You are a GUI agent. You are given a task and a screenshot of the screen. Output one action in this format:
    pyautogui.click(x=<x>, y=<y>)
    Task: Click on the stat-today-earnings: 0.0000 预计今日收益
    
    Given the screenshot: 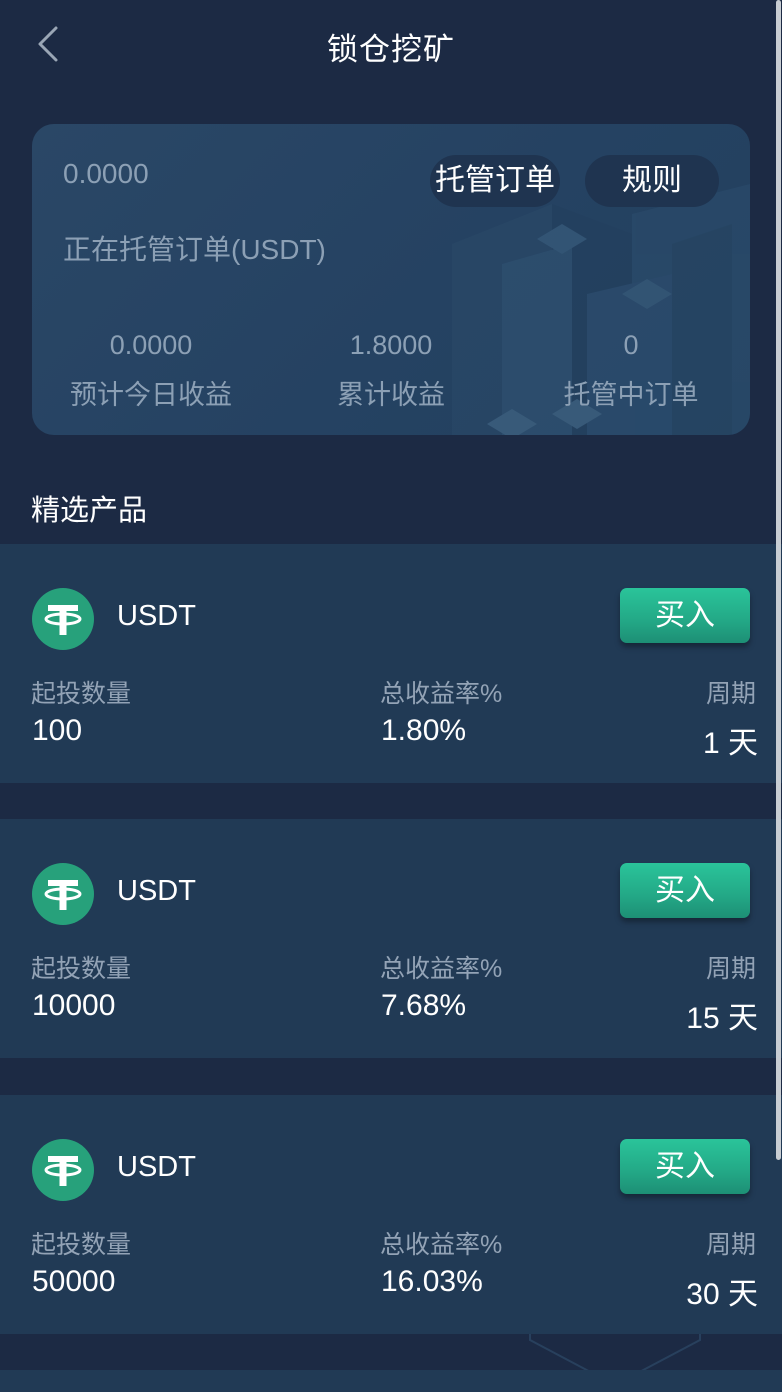 What is the action you would take?
    pyautogui.click(x=151, y=371)
    